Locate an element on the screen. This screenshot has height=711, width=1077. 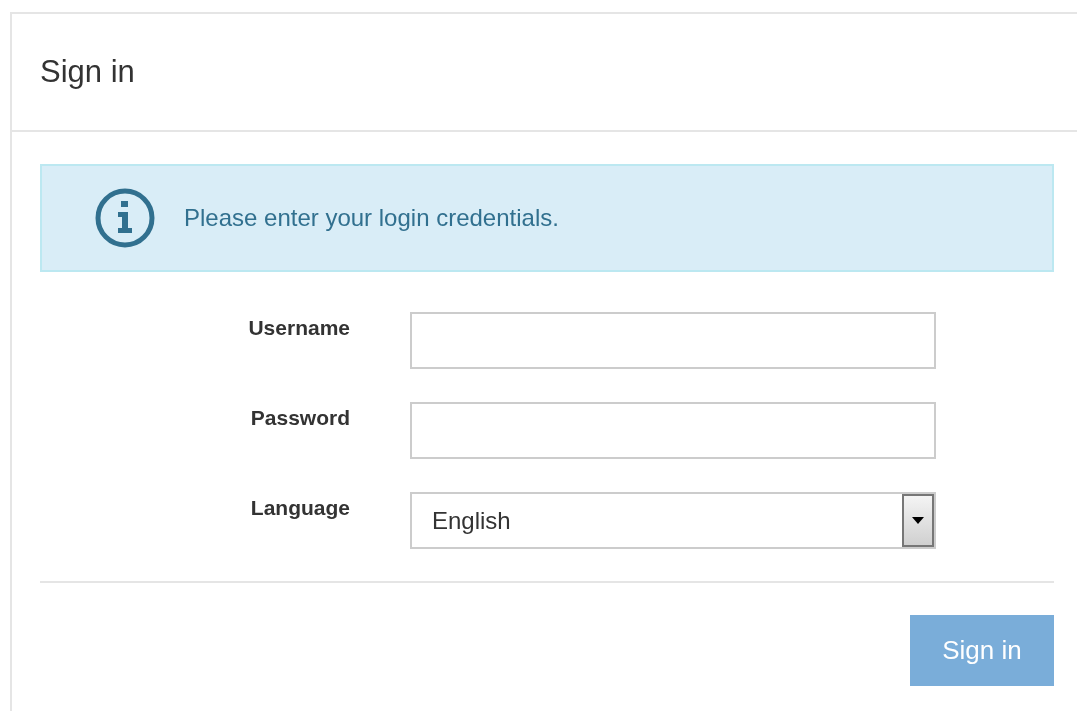
field-label: Password is located at coordinates (299, 418).